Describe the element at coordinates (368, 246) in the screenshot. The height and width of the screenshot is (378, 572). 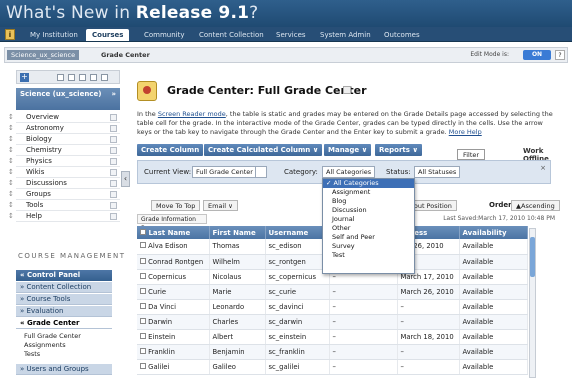
I see `category-option: Survey` at that location.